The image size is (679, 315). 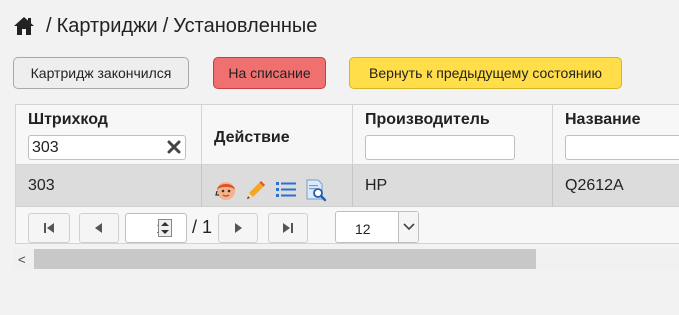 What do you see at coordinates (427, 120) in the screenshot?
I see `column-manufacturer-title: Производитель` at bounding box center [427, 120].